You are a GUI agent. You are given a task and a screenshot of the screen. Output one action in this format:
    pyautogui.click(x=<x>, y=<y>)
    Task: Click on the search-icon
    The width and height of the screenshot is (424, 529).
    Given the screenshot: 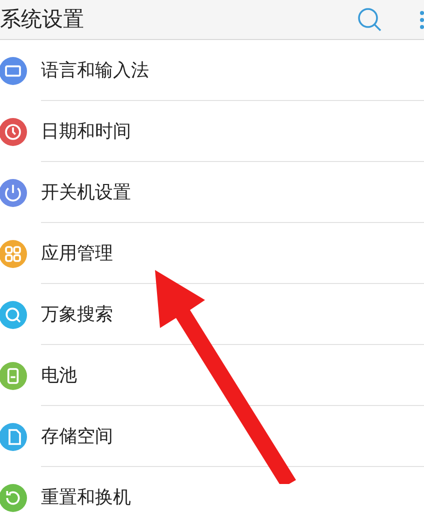 What is the action you would take?
    pyautogui.click(x=370, y=20)
    